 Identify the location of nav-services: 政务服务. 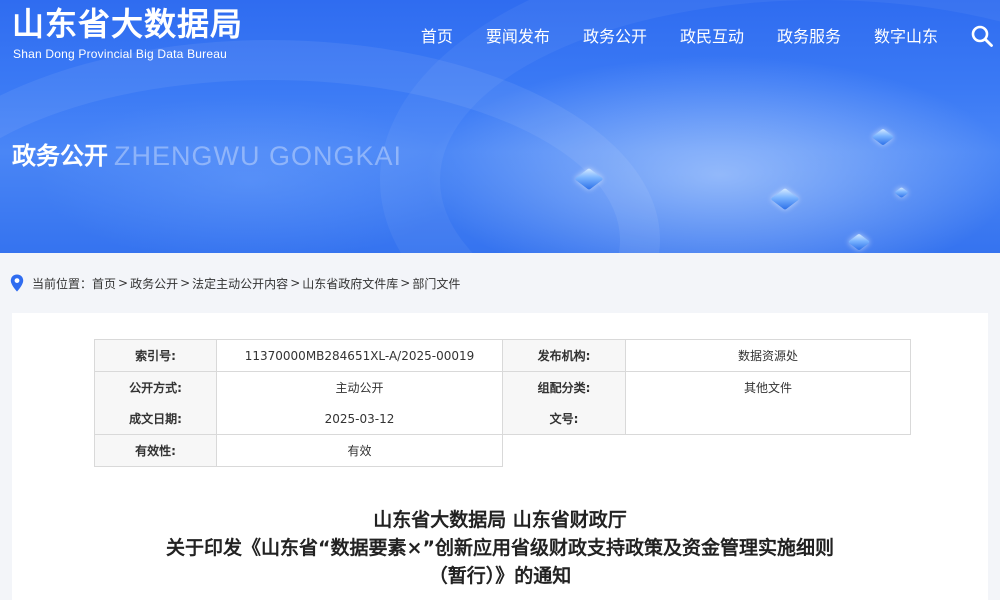
(809, 37).